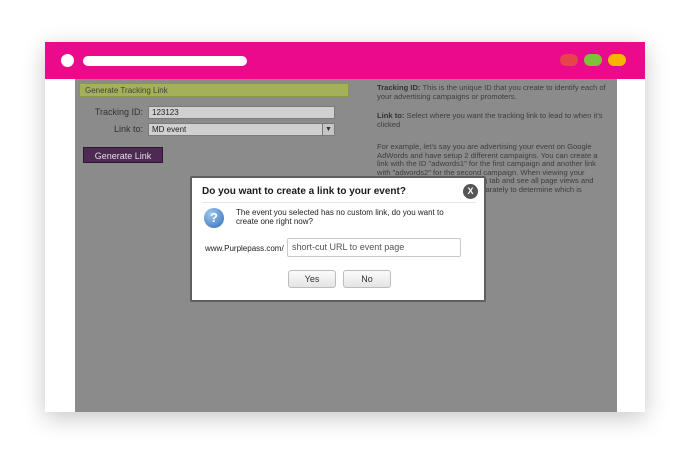  I want to click on shortcut-url-input: short-cut URL to event page, so click(374, 247).